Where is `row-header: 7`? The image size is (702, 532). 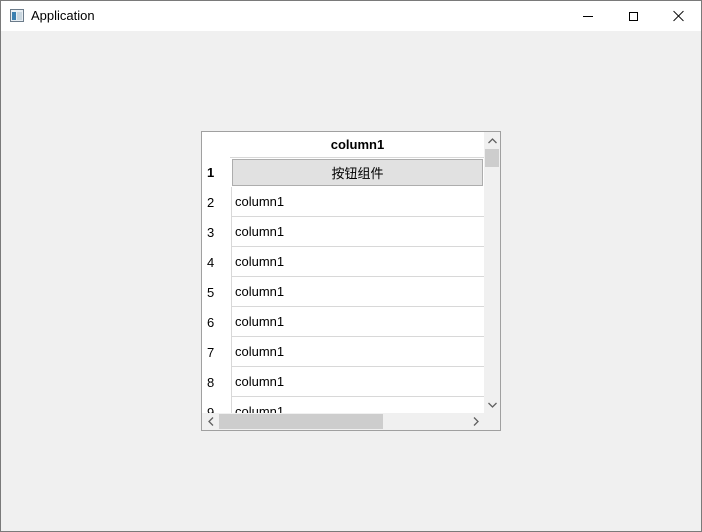
row-header: 7 is located at coordinates (216, 352).